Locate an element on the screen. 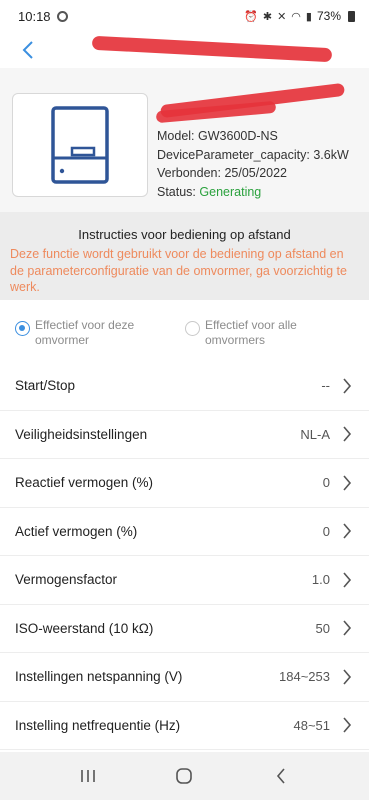  recent-apps-button is located at coordinates (88, 776).